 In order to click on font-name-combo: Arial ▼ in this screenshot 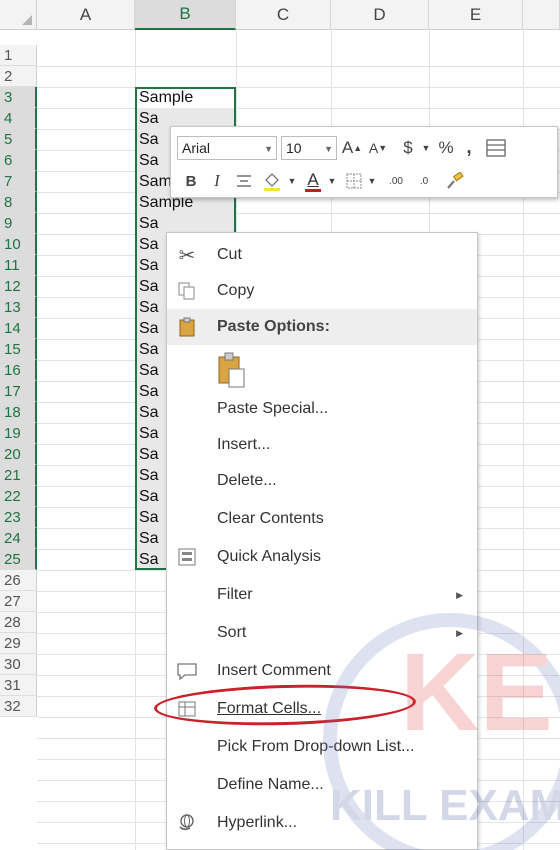, I will do `click(227, 148)`.